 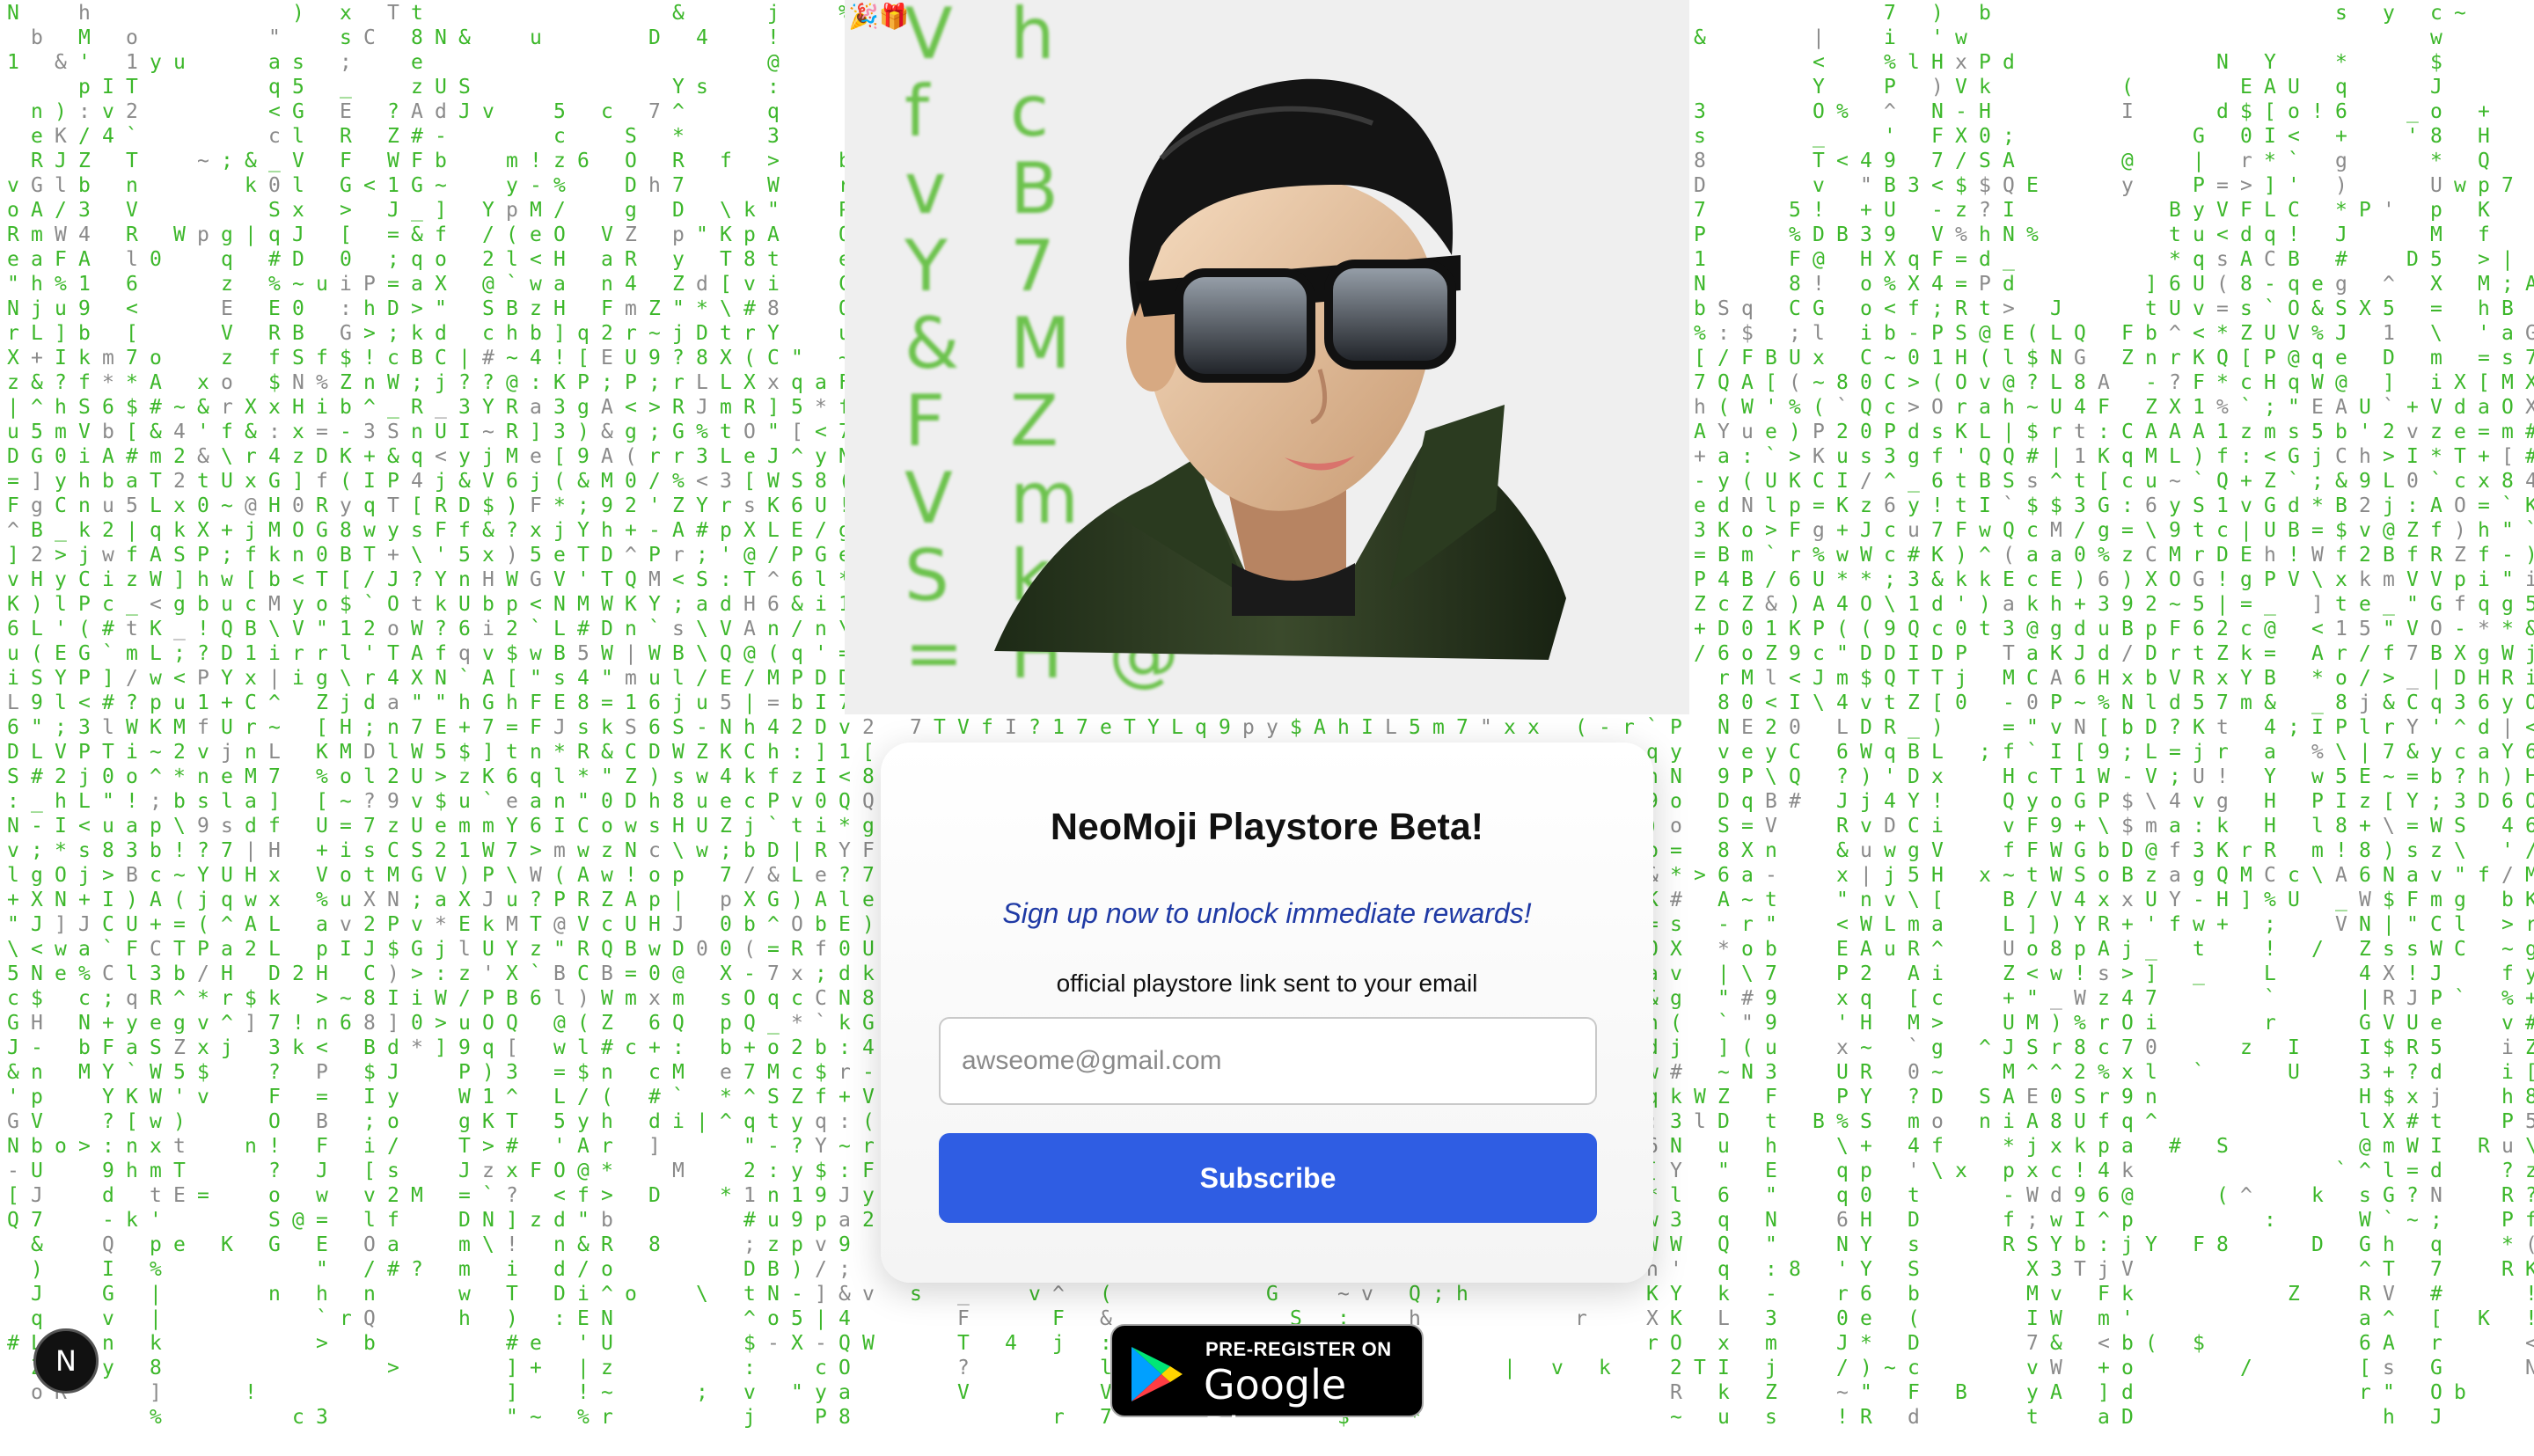 I want to click on rain-glyph: 8, so click(x=417, y=37).